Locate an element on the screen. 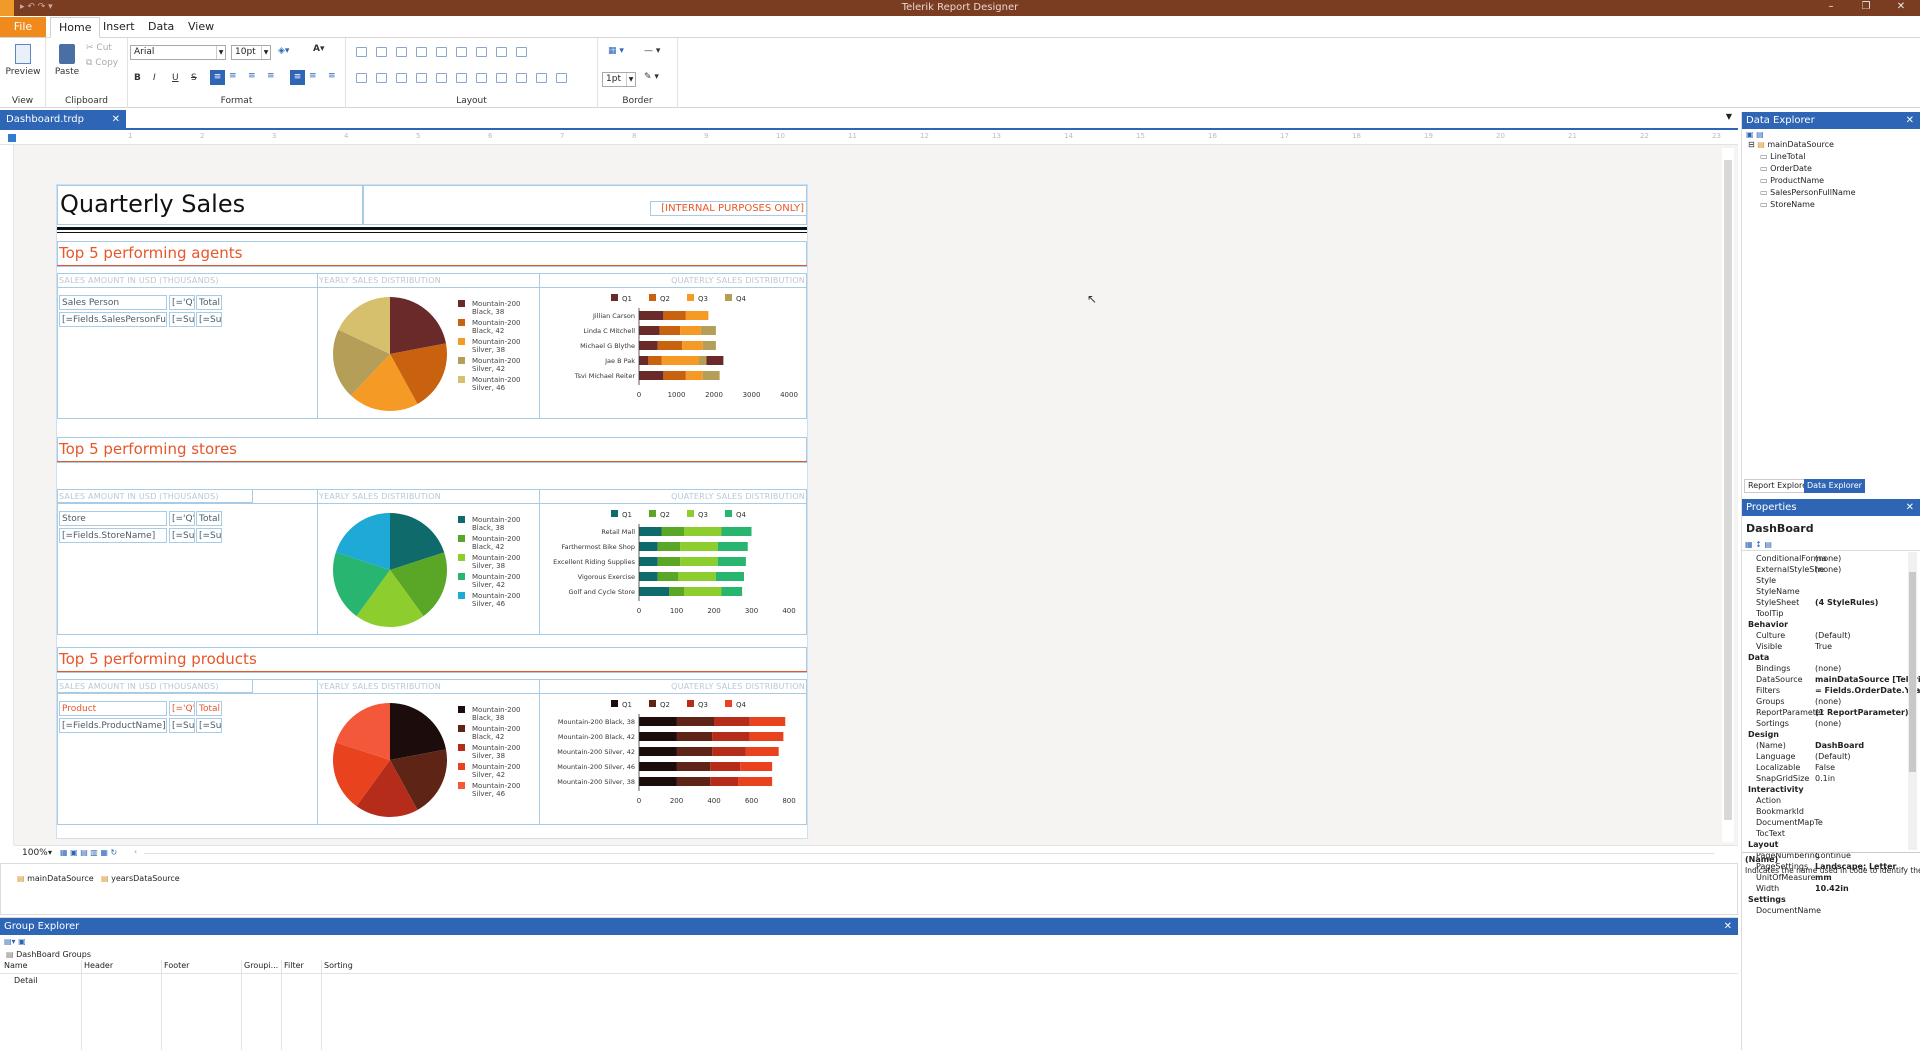  tree-field: ▭ LineTotal is located at coordinates (1782, 156).